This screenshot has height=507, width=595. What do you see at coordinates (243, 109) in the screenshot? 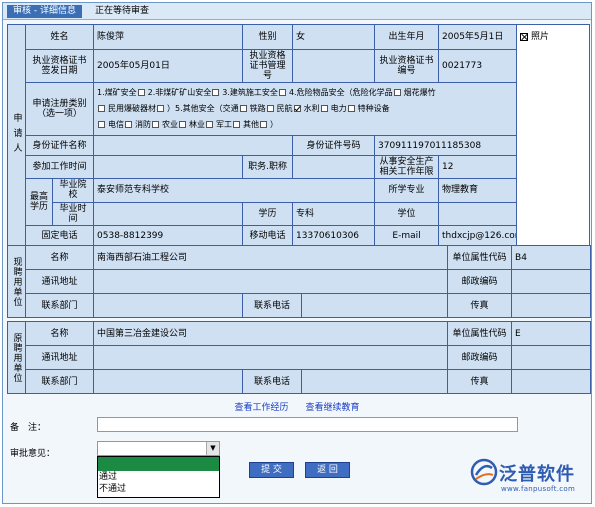
I see `transport-checkbox` at bounding box center [243, 109].